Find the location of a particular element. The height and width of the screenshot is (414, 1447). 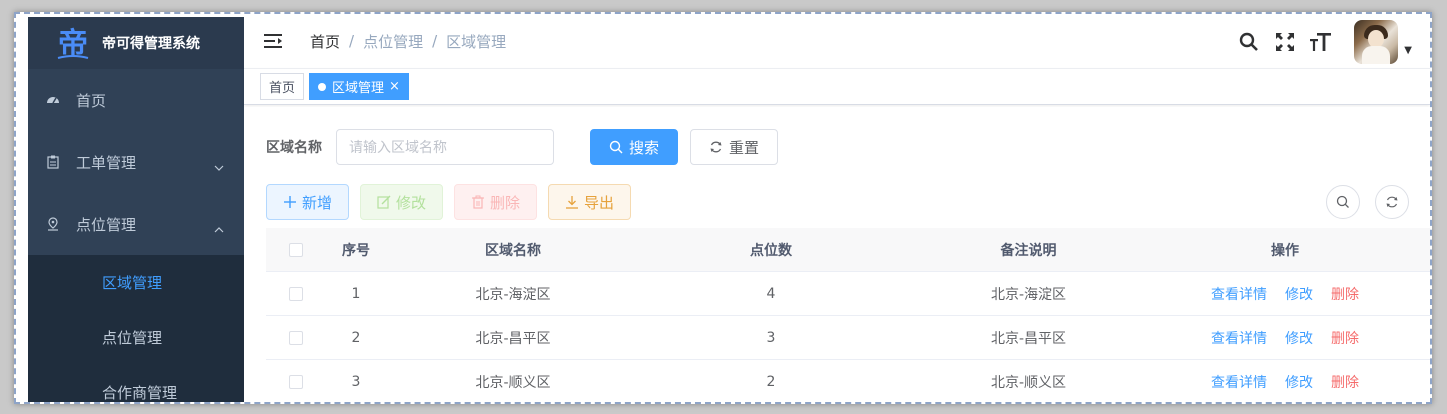

refresh-table-button is located at coordinates (1392, 202).